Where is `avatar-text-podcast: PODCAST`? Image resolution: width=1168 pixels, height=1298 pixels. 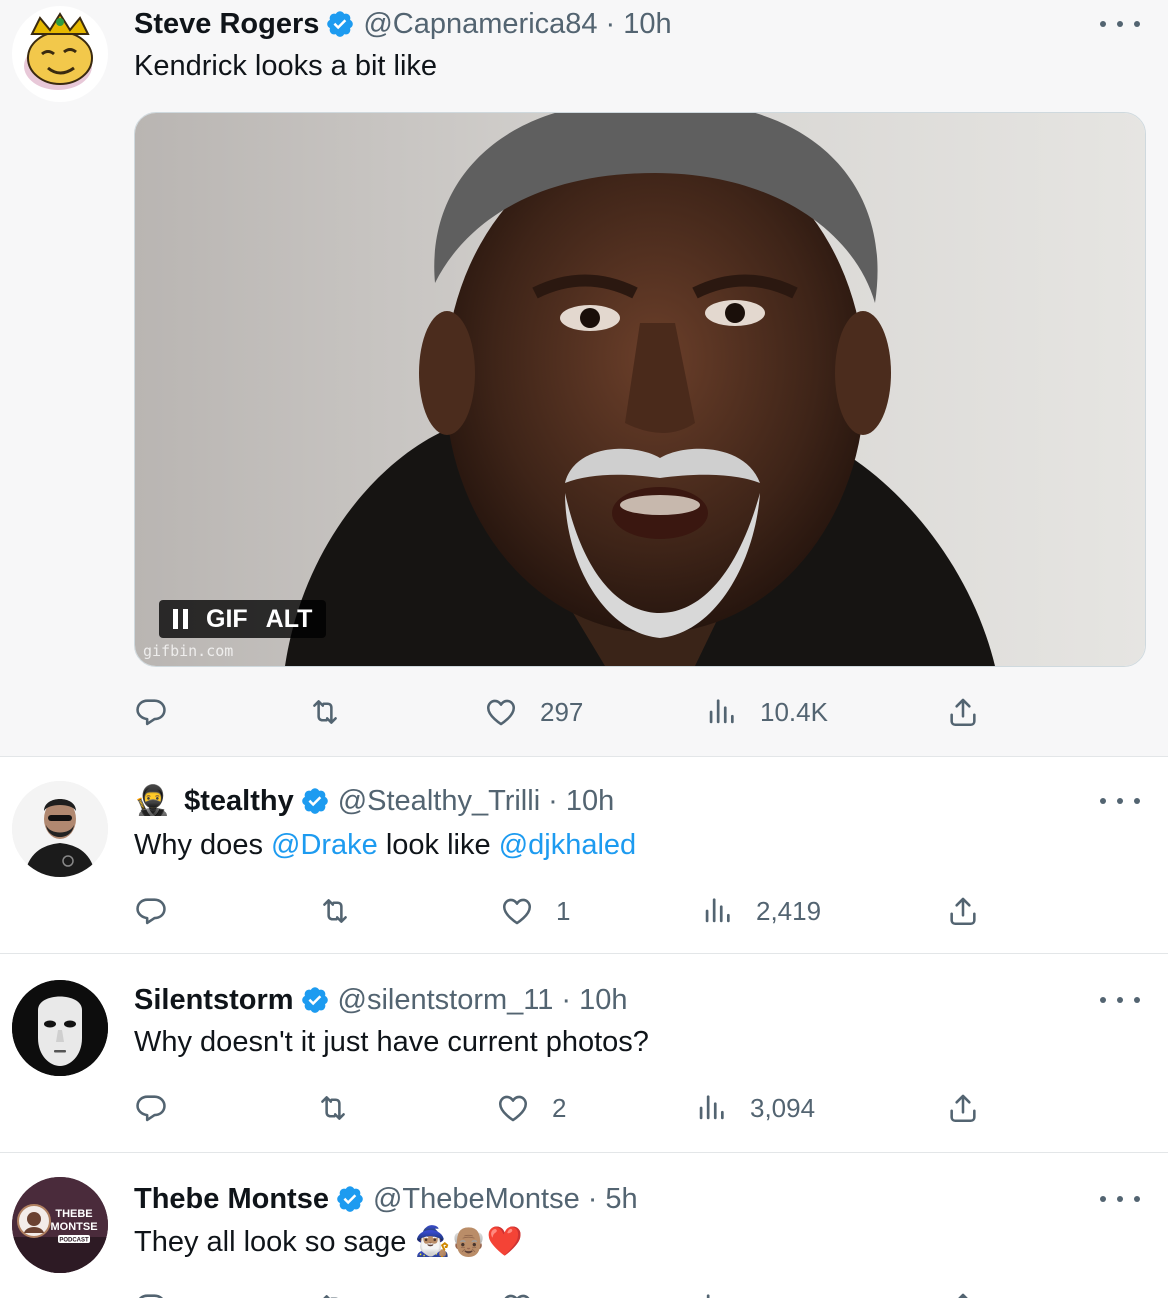 avatar-text-podcast: PODCAST is located at coordinates (74, 1241).